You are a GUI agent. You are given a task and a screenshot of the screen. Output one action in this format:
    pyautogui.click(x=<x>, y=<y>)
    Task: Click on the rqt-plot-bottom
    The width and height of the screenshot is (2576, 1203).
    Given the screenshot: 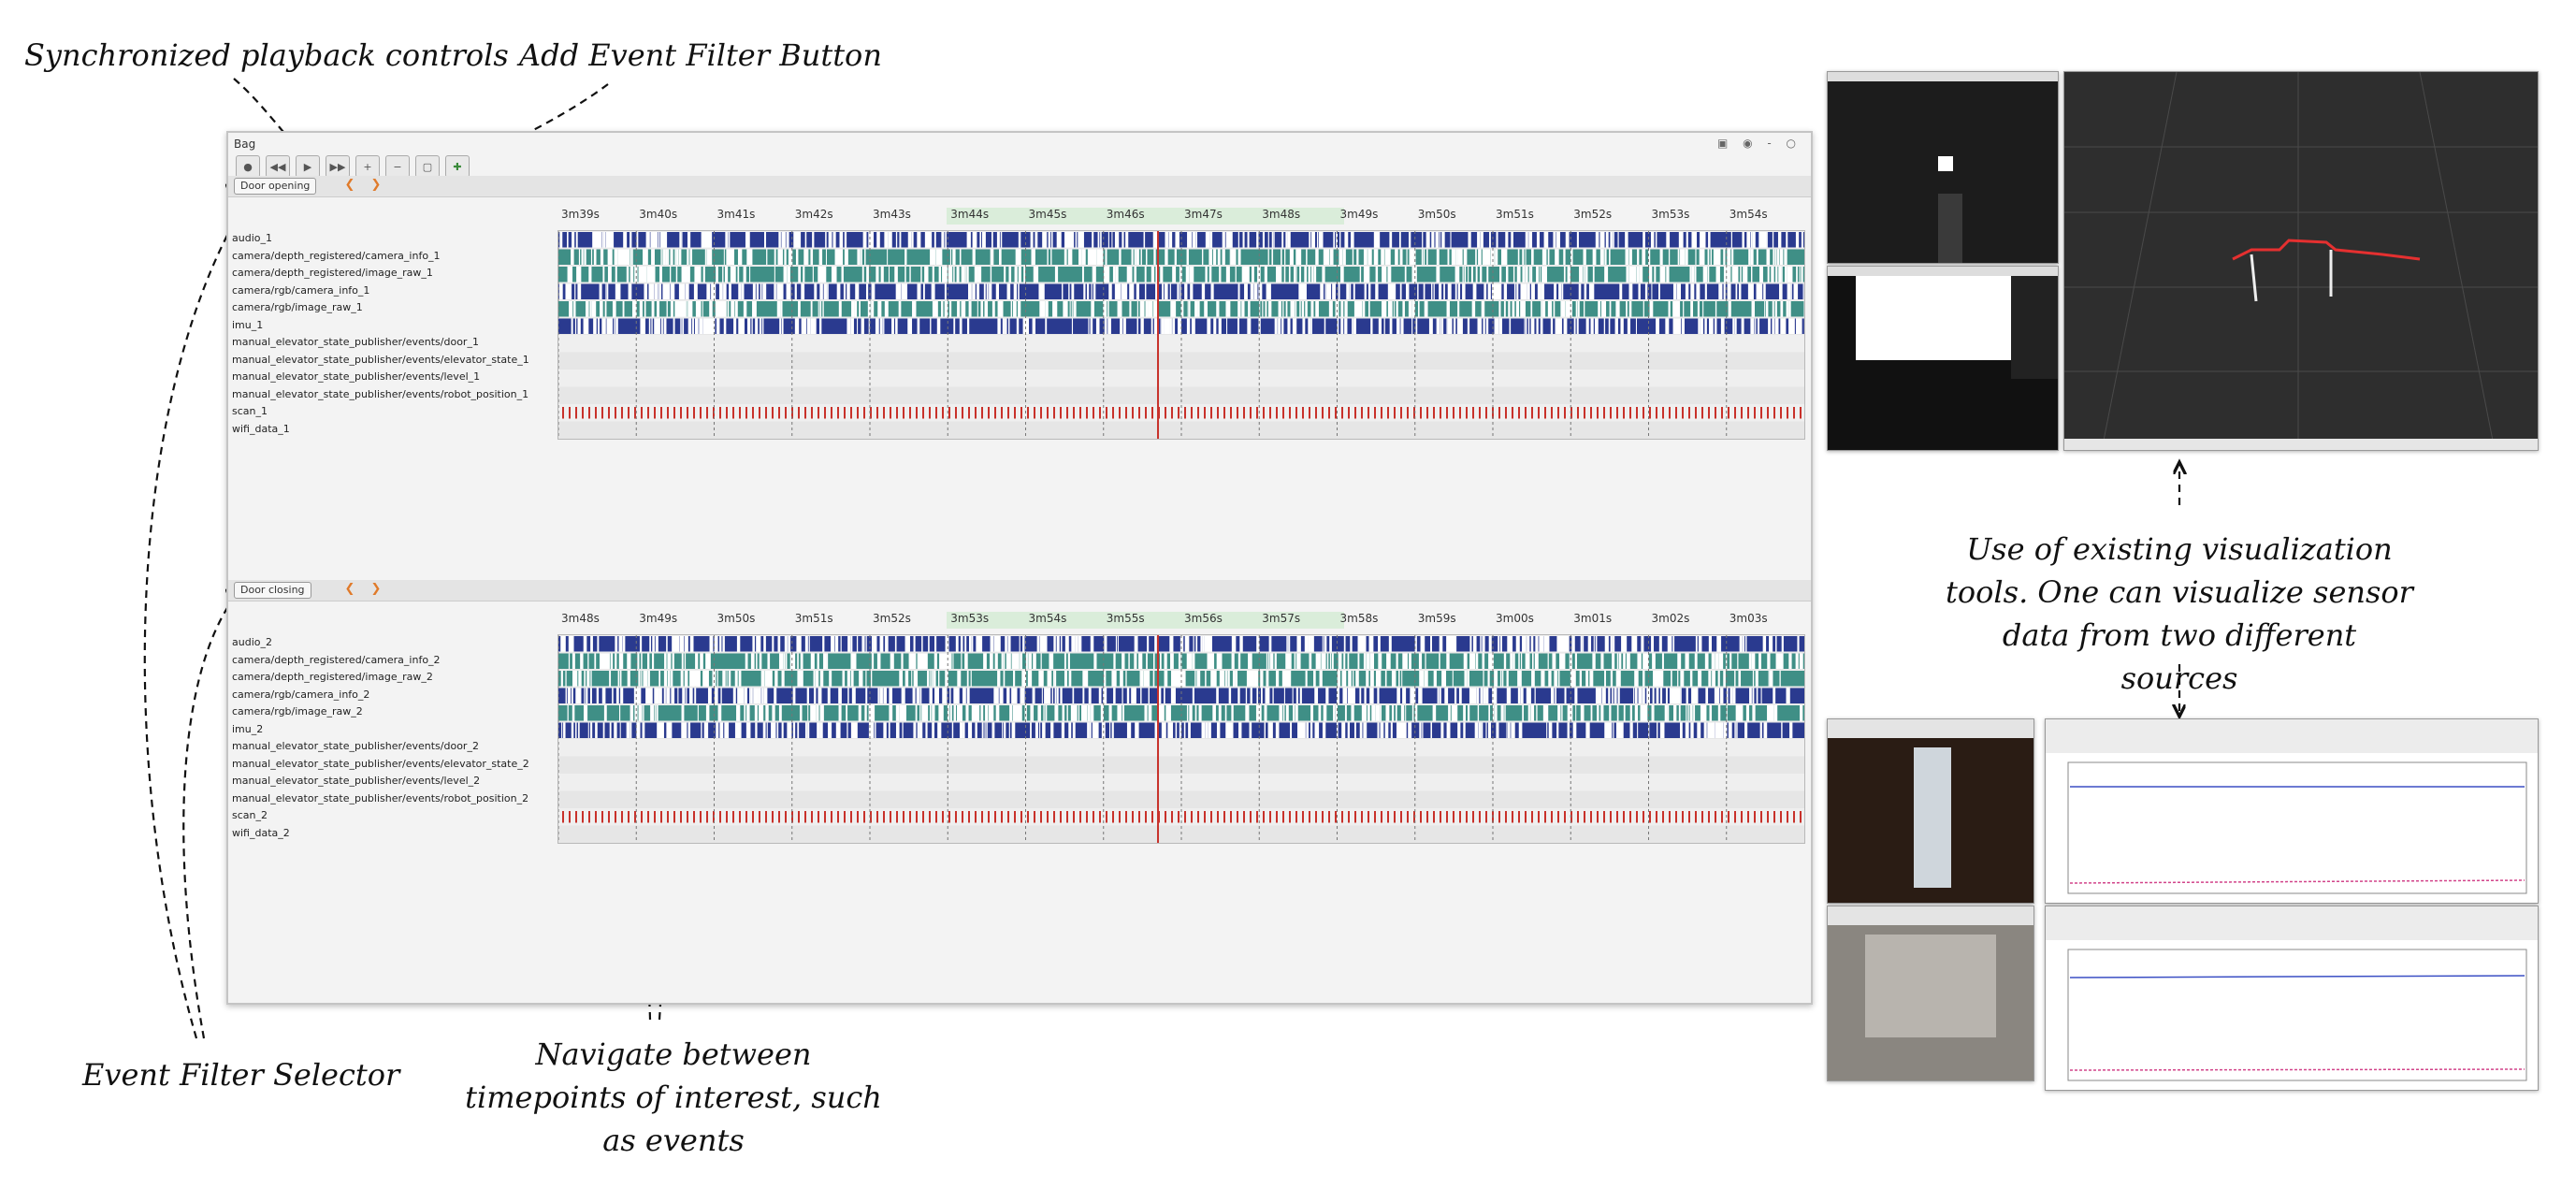 What is the action you would take?
    pyautogui.click(x=2292, y=998)
    